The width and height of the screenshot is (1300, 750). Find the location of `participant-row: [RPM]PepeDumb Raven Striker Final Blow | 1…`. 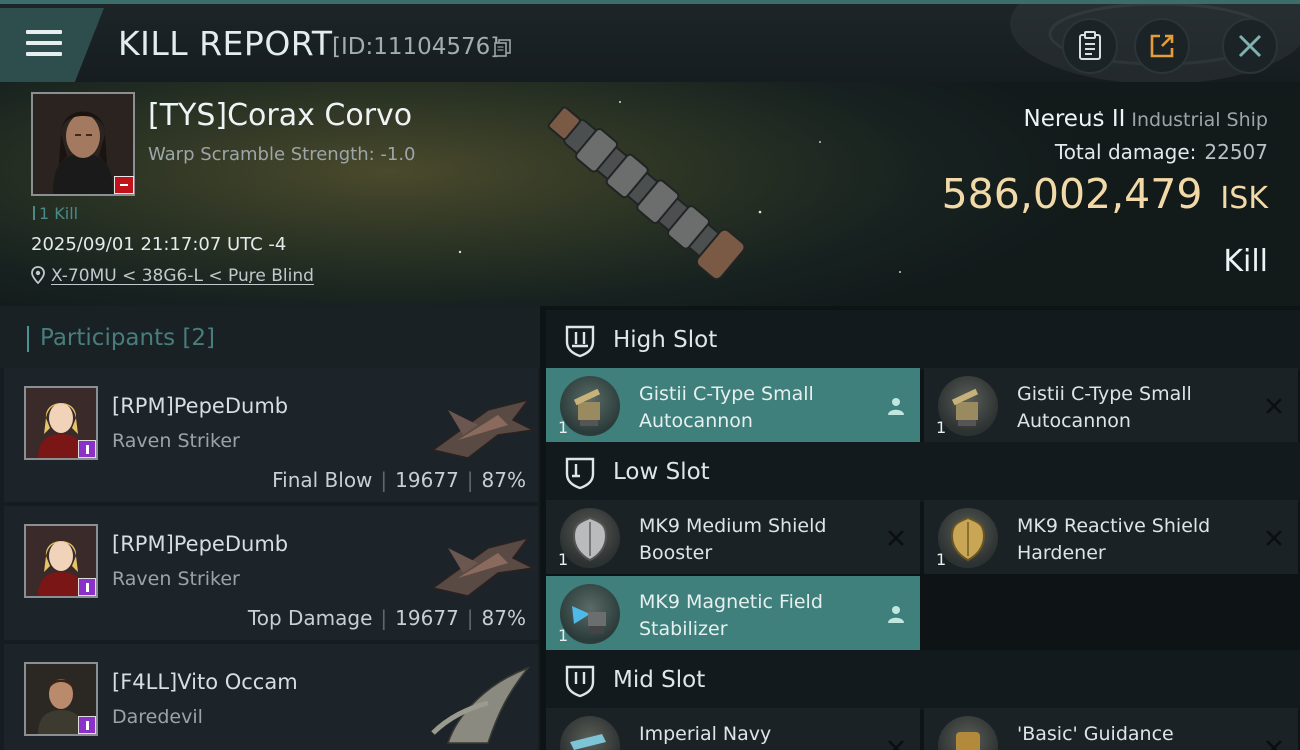

participant-row: [RPM]PepeDumb Raven Striker Final Blow | 1… is located at coordinates (271, 435).